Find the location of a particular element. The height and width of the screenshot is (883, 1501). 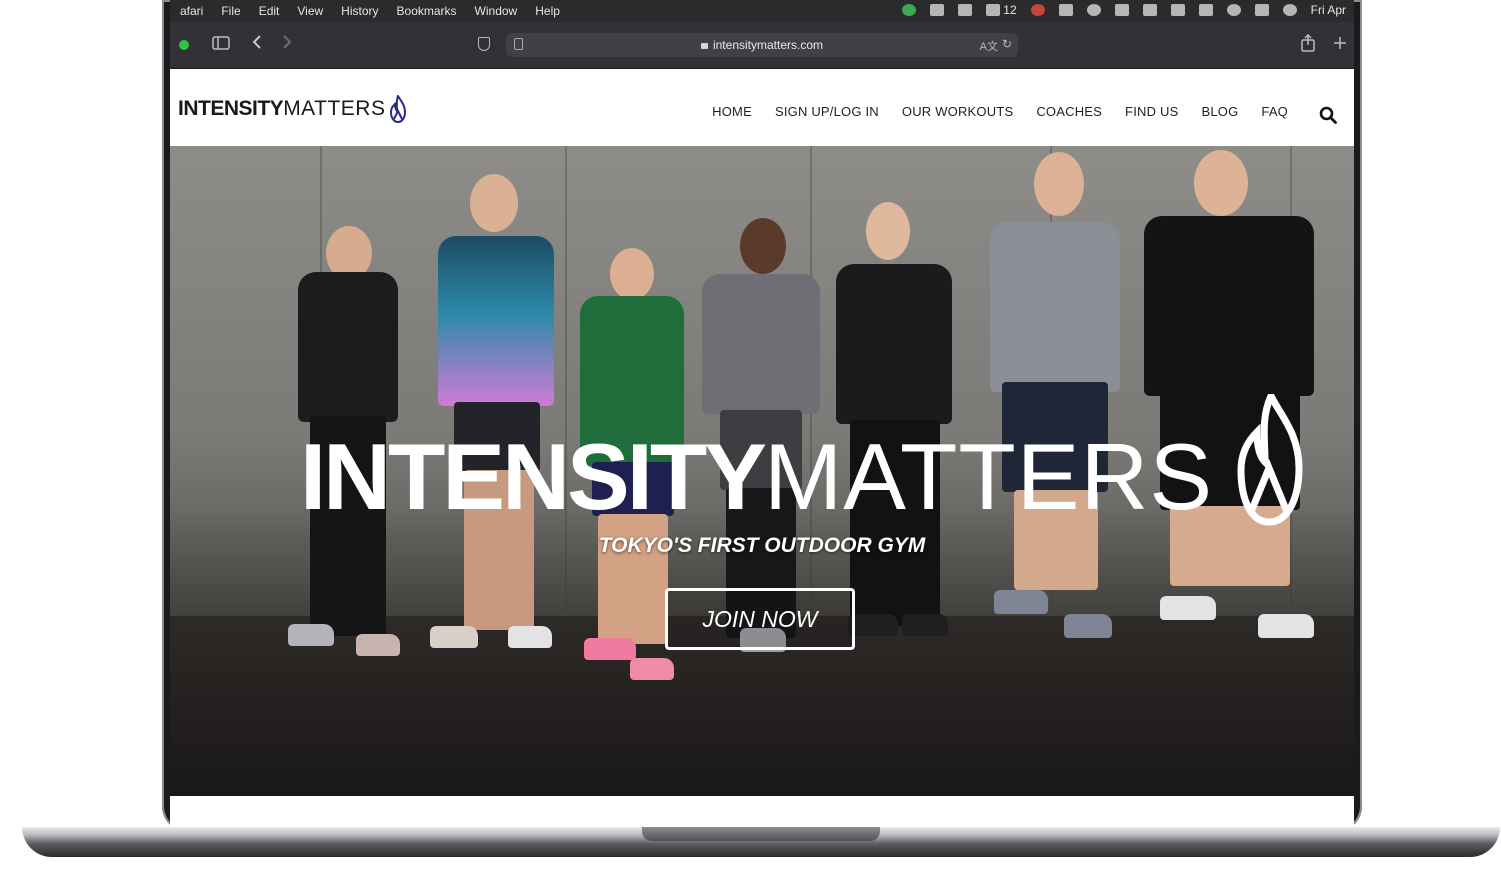

back-button is located at coordinates (257, 45).